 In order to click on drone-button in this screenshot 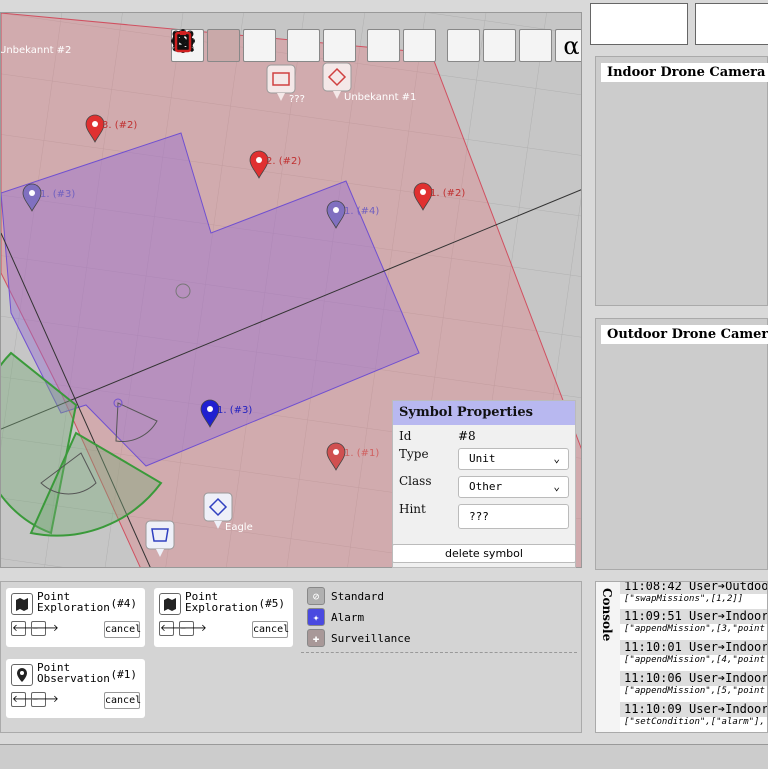, I will do `click(206, 45)`.